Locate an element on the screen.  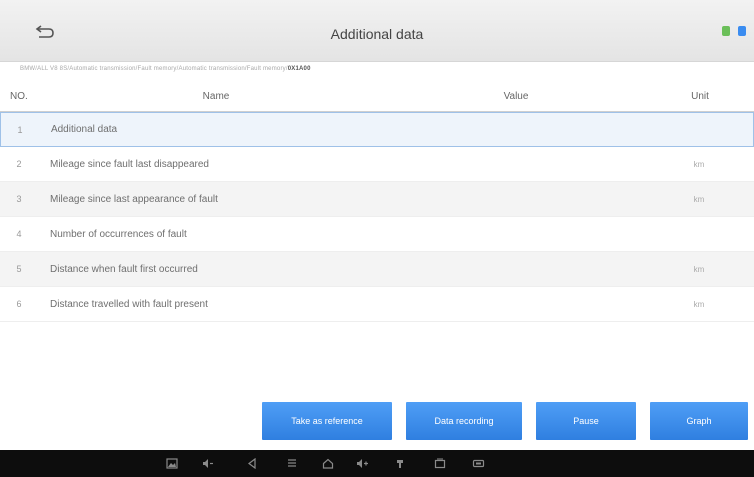
row-number: 2 is located at coordinates (19, 164).